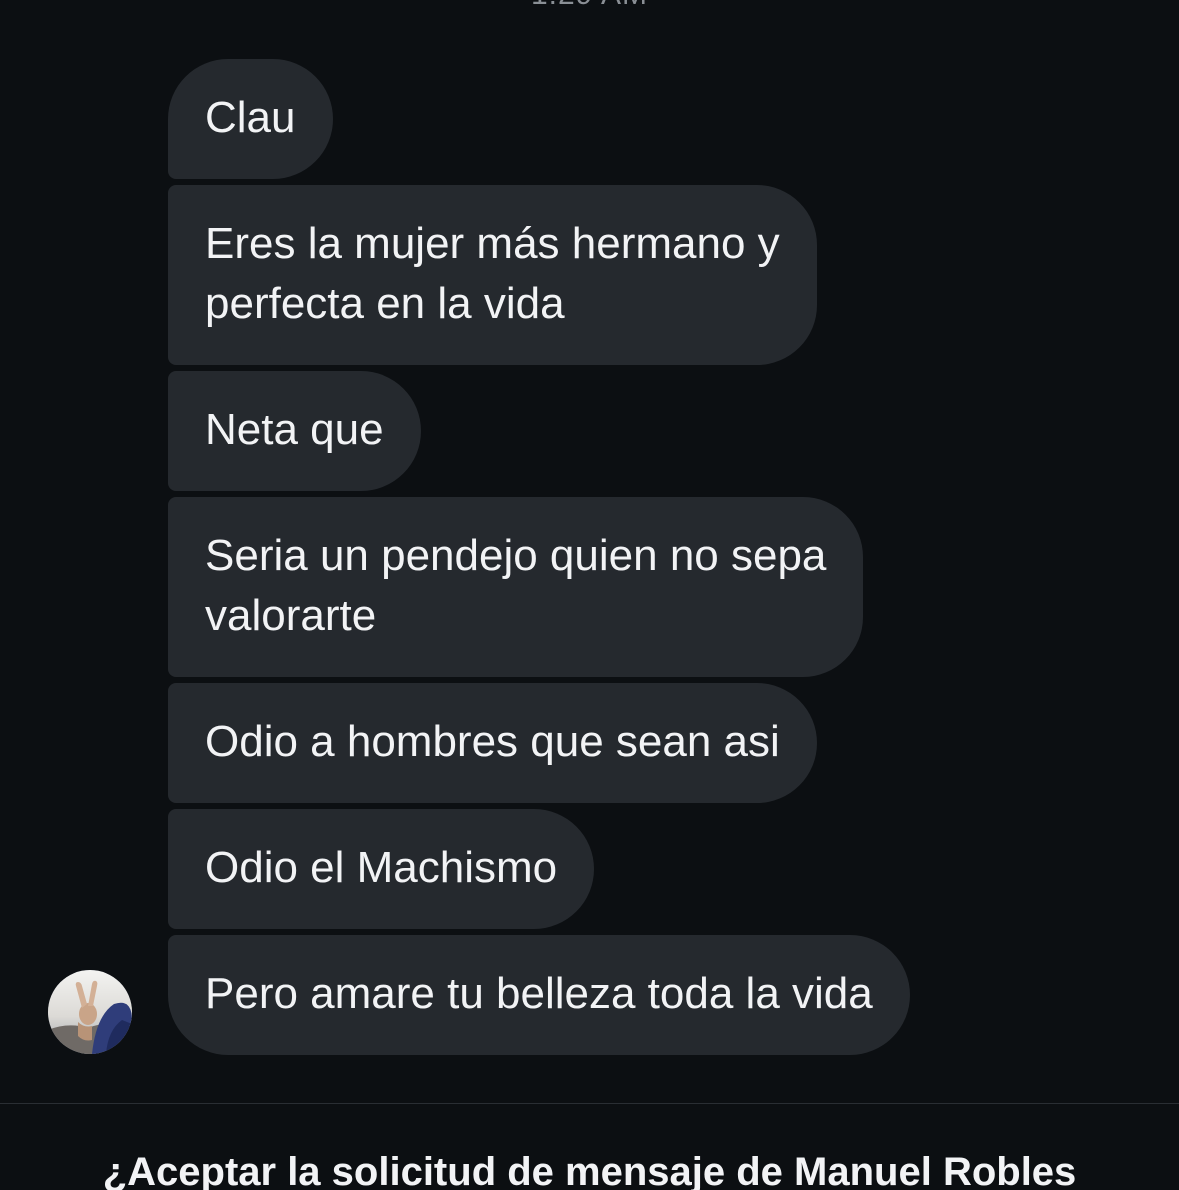 Image resolution: width=1179 pixels, height=1190 pixels. What do you see at coordinates (589, 6) in the screenshot?
I see `message-timestamp: 1:29 AM` at bounding box center [589, 6].